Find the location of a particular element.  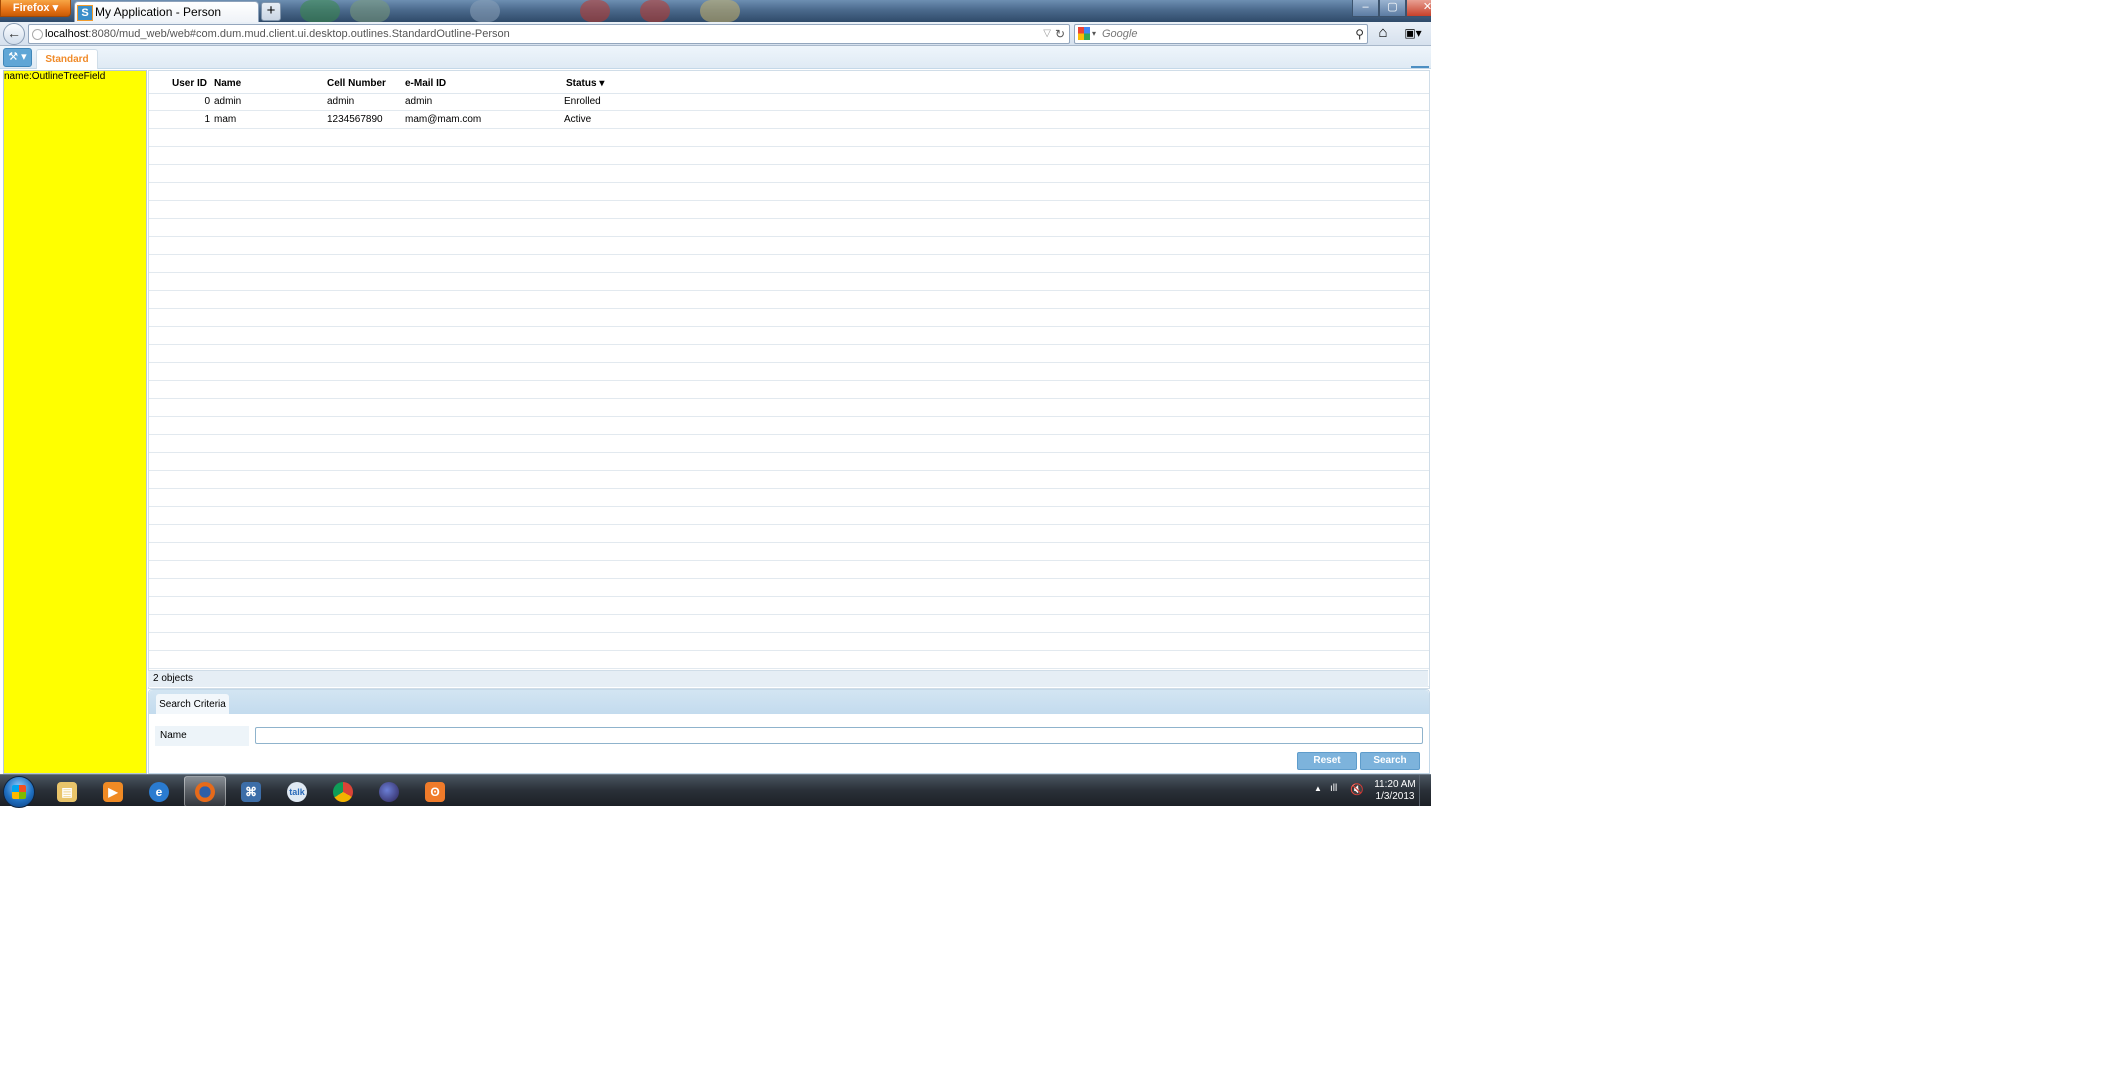

reload-icon: ↻ is located at coordinates (1060, 34).